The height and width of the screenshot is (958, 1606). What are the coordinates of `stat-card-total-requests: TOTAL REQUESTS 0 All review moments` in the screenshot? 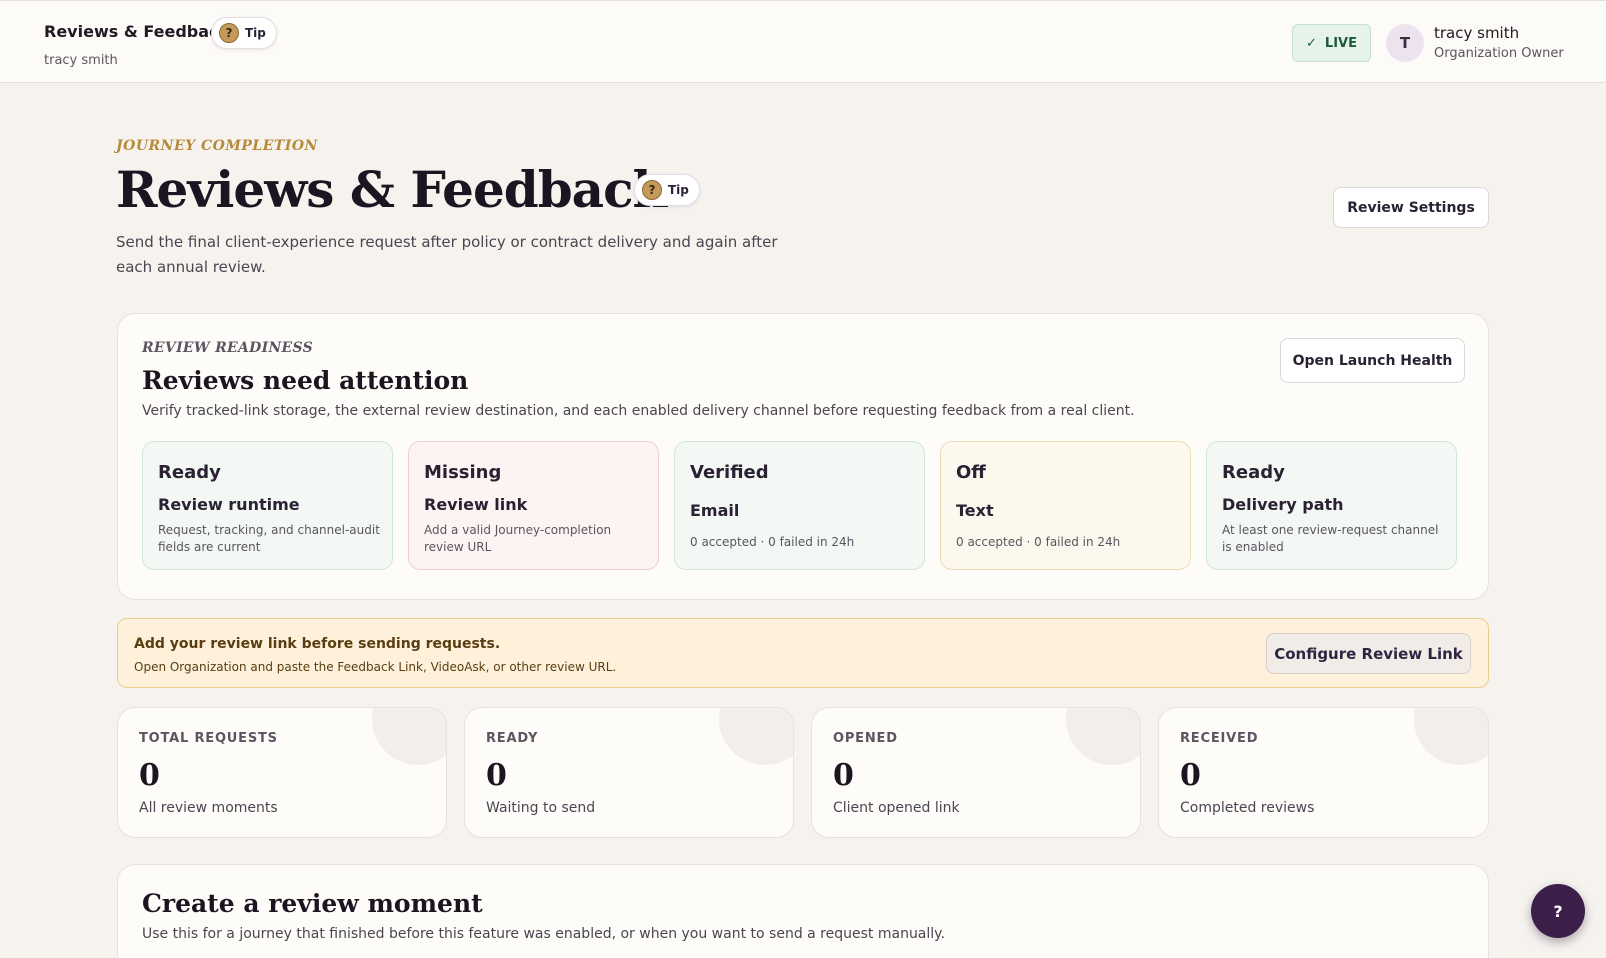 It's located at (282, 772).